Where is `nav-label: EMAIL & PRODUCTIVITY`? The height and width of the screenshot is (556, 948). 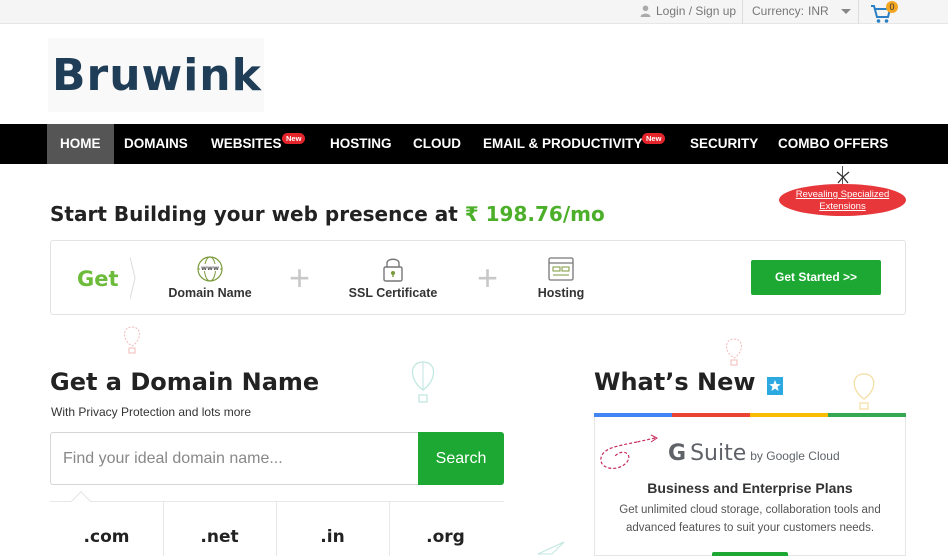 nav-label: EMAIL & PRODUCTIVITY is located at coordinates (563, 143).